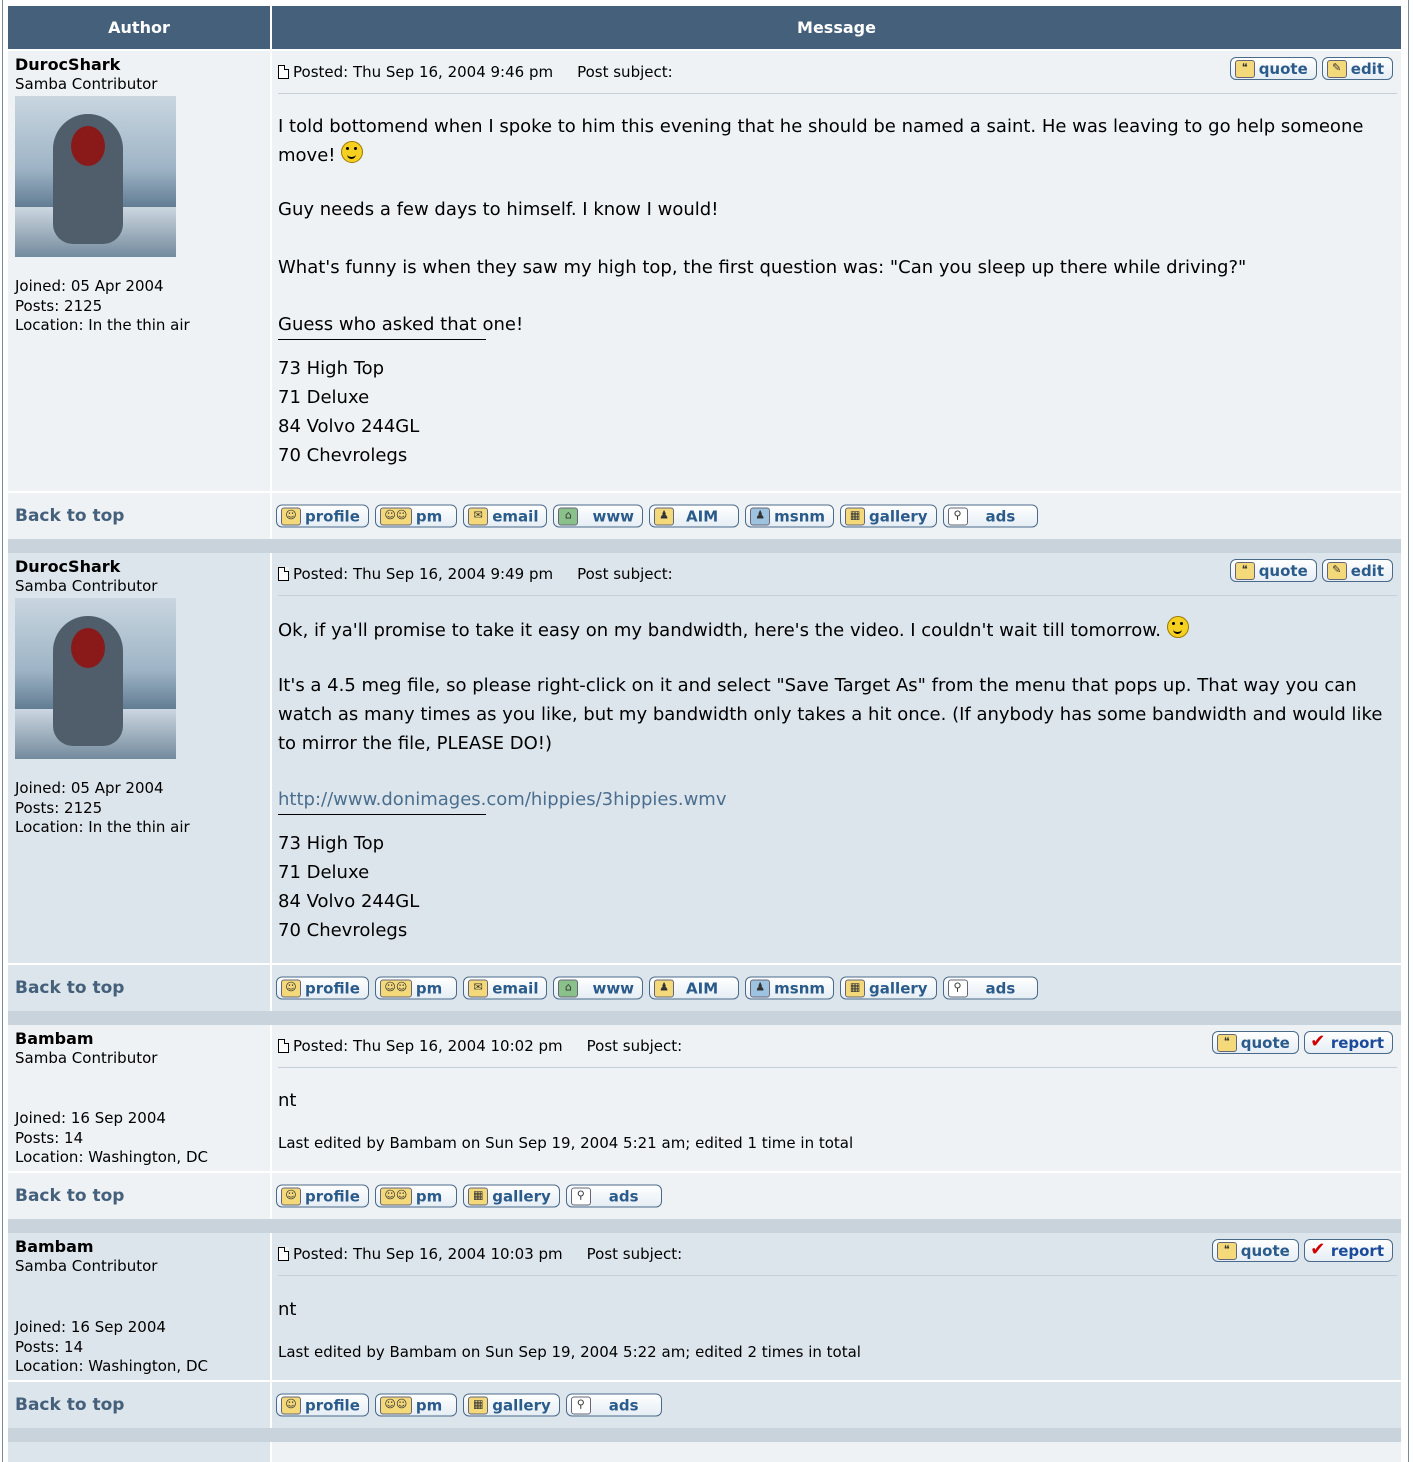 The width and height of the screenshot is (1413, 1462). Describe the element at coordinates (102, 827) in the screenshot. I see `user-location: Location: In the thin air` at that location.